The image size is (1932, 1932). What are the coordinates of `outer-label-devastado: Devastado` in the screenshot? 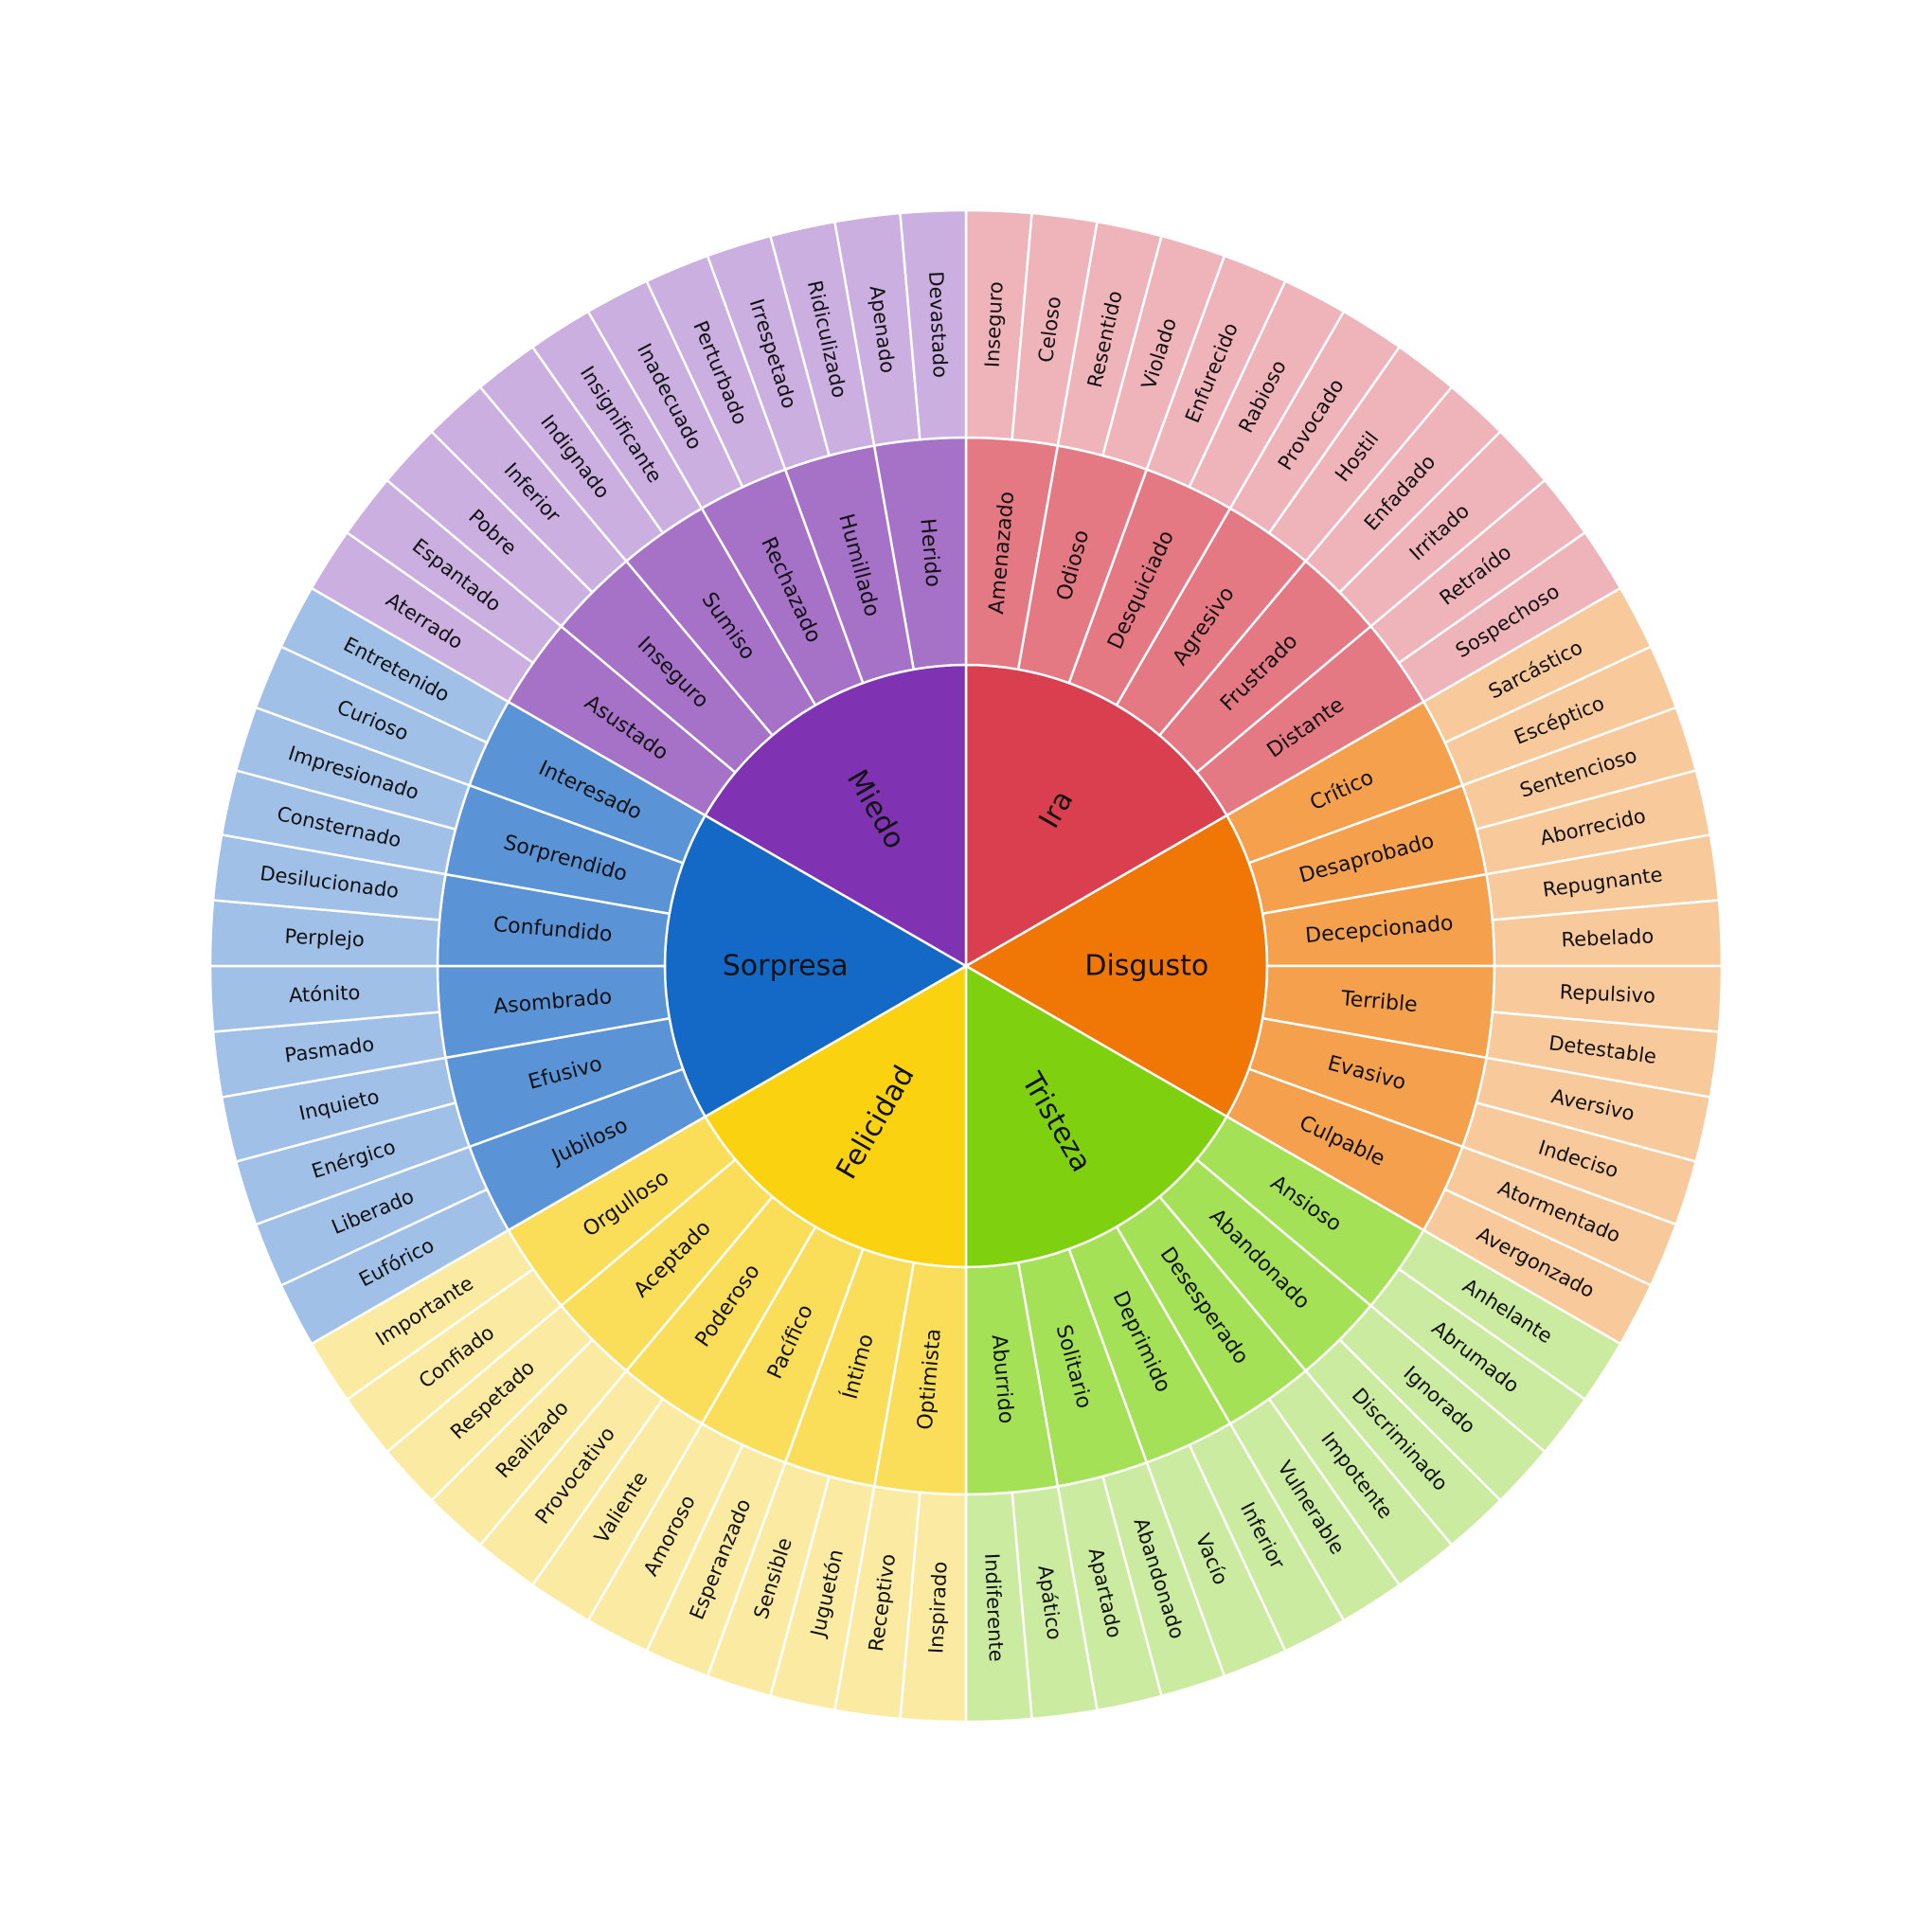 It's located at (938, 325).